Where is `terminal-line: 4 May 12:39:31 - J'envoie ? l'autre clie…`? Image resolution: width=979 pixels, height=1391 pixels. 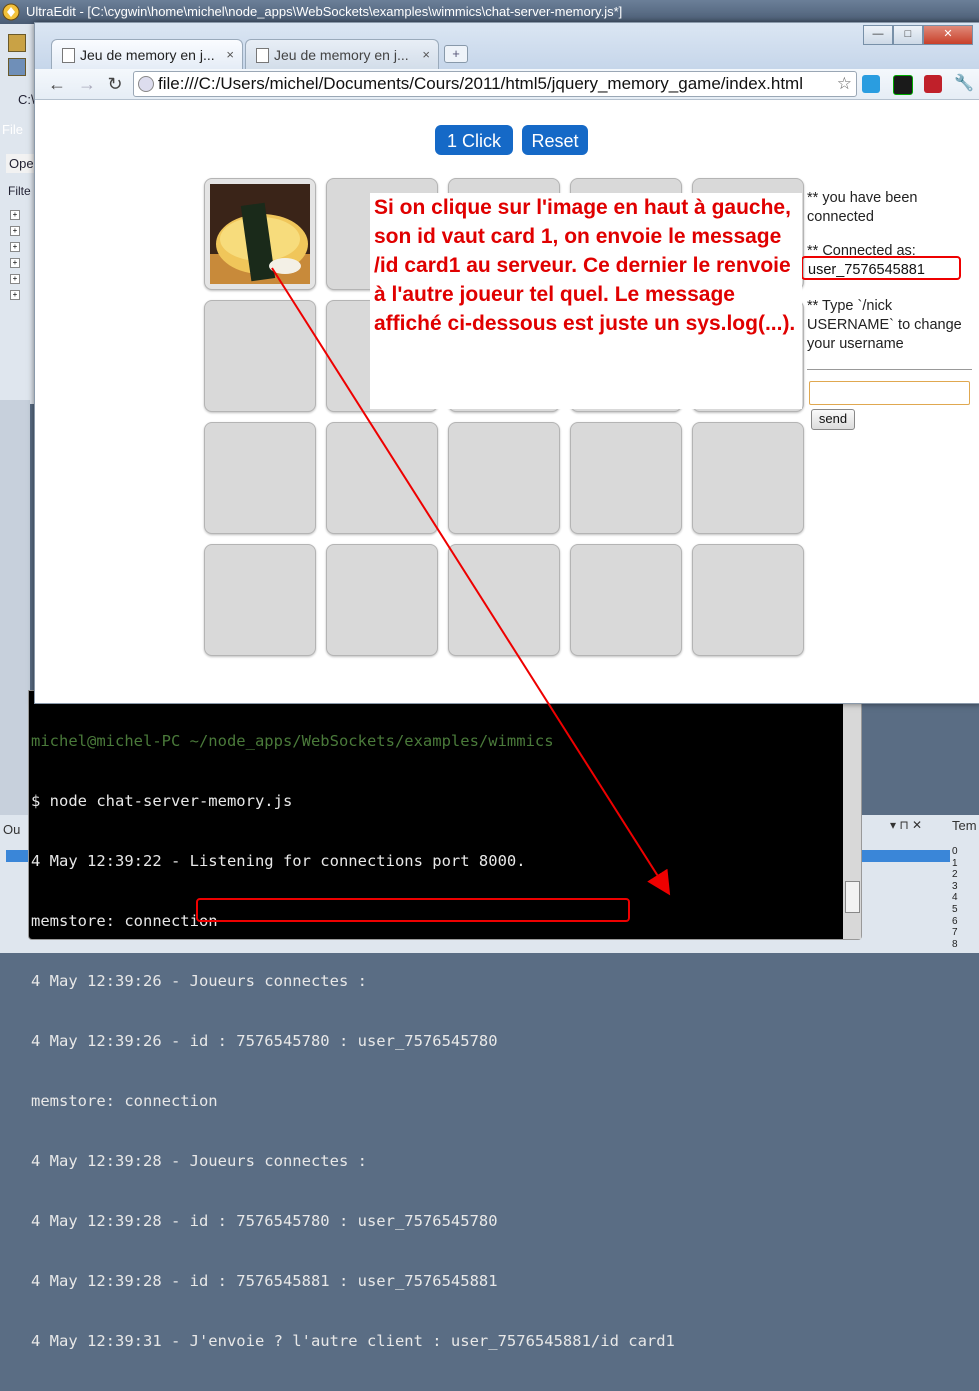
terminal-line: 4 May 12:39:31 - J'envoie ? l'autre clie… is located at coordinates (353, 1341).